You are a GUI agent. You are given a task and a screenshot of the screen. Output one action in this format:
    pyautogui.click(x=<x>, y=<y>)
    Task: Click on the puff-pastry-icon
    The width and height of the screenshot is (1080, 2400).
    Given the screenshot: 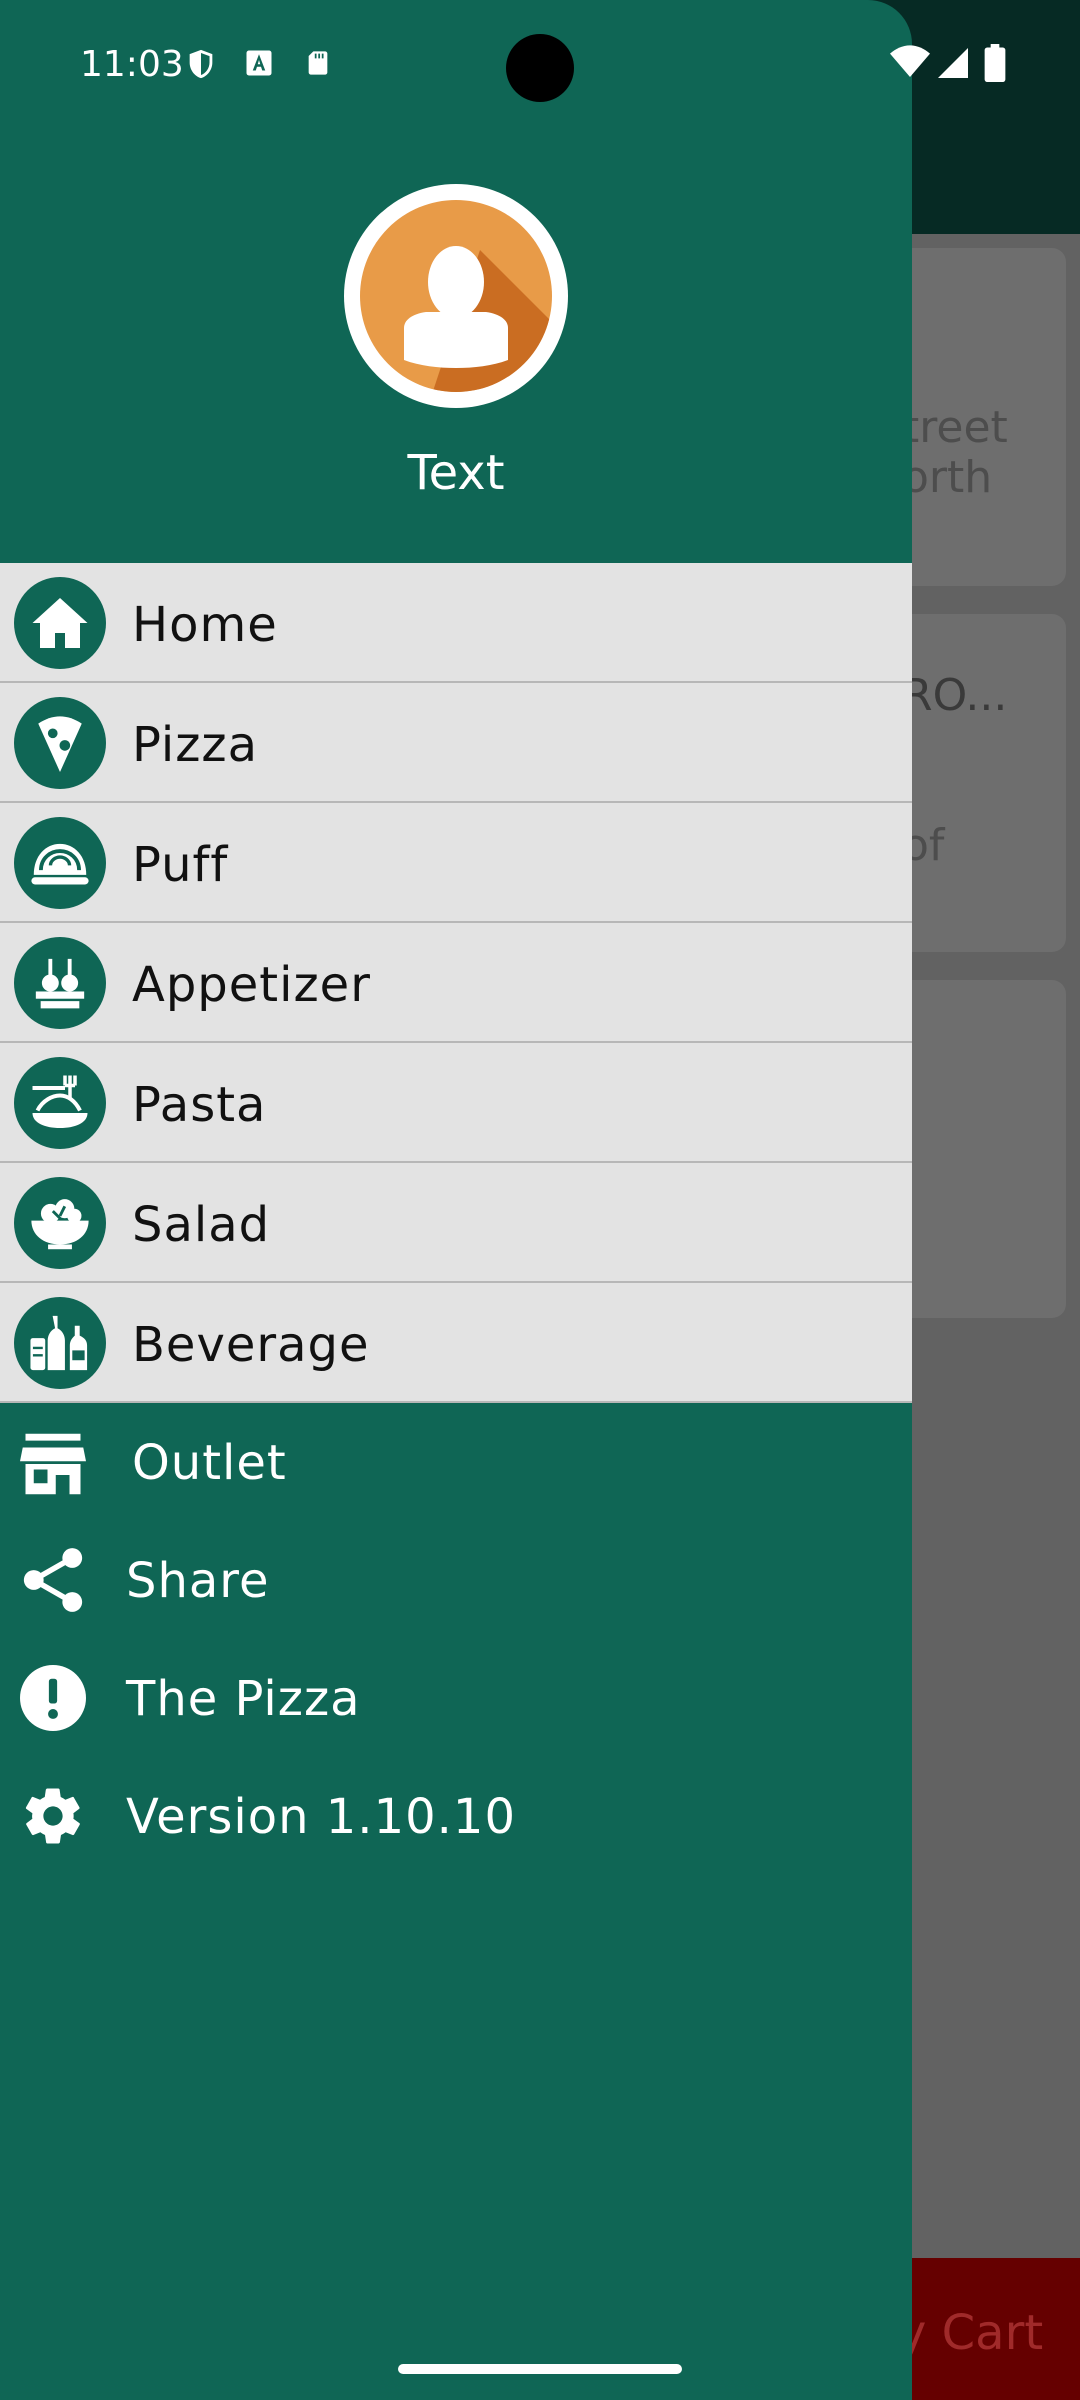 What is the action you would take?
    pyautogui.click(x=60, y=863)
    